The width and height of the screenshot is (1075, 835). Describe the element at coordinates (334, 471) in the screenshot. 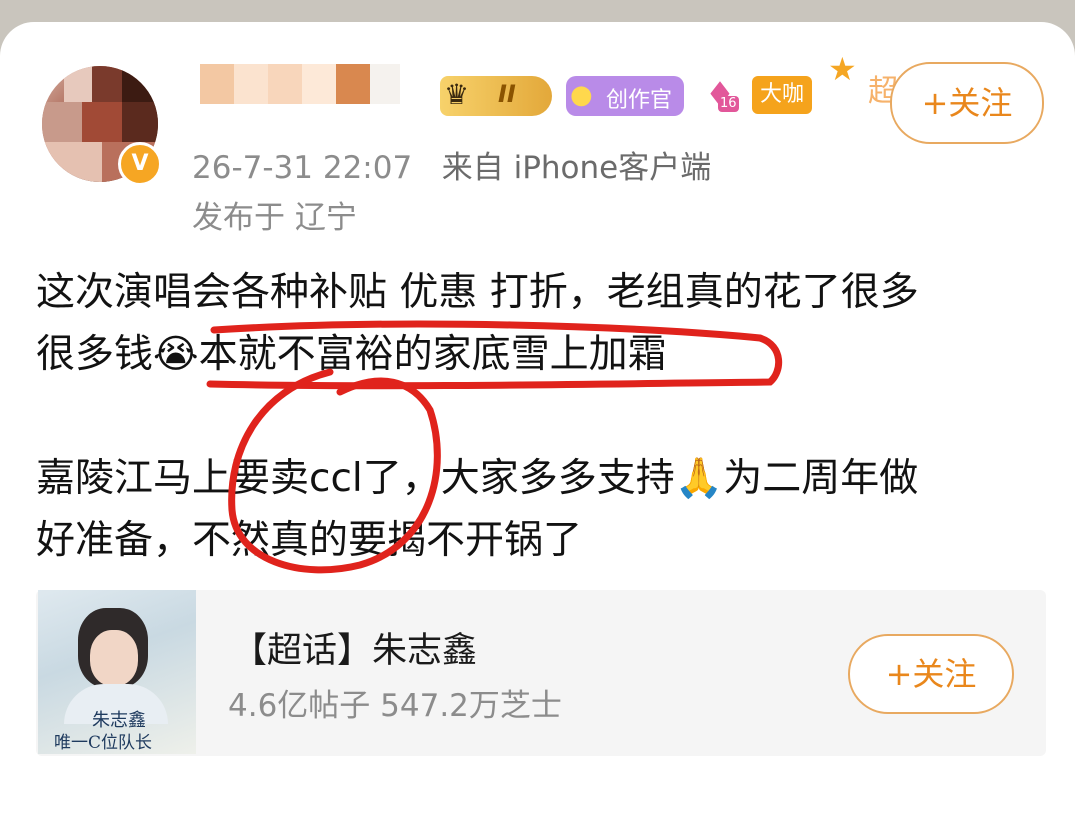

I see `red-circle-annotation` at that location.